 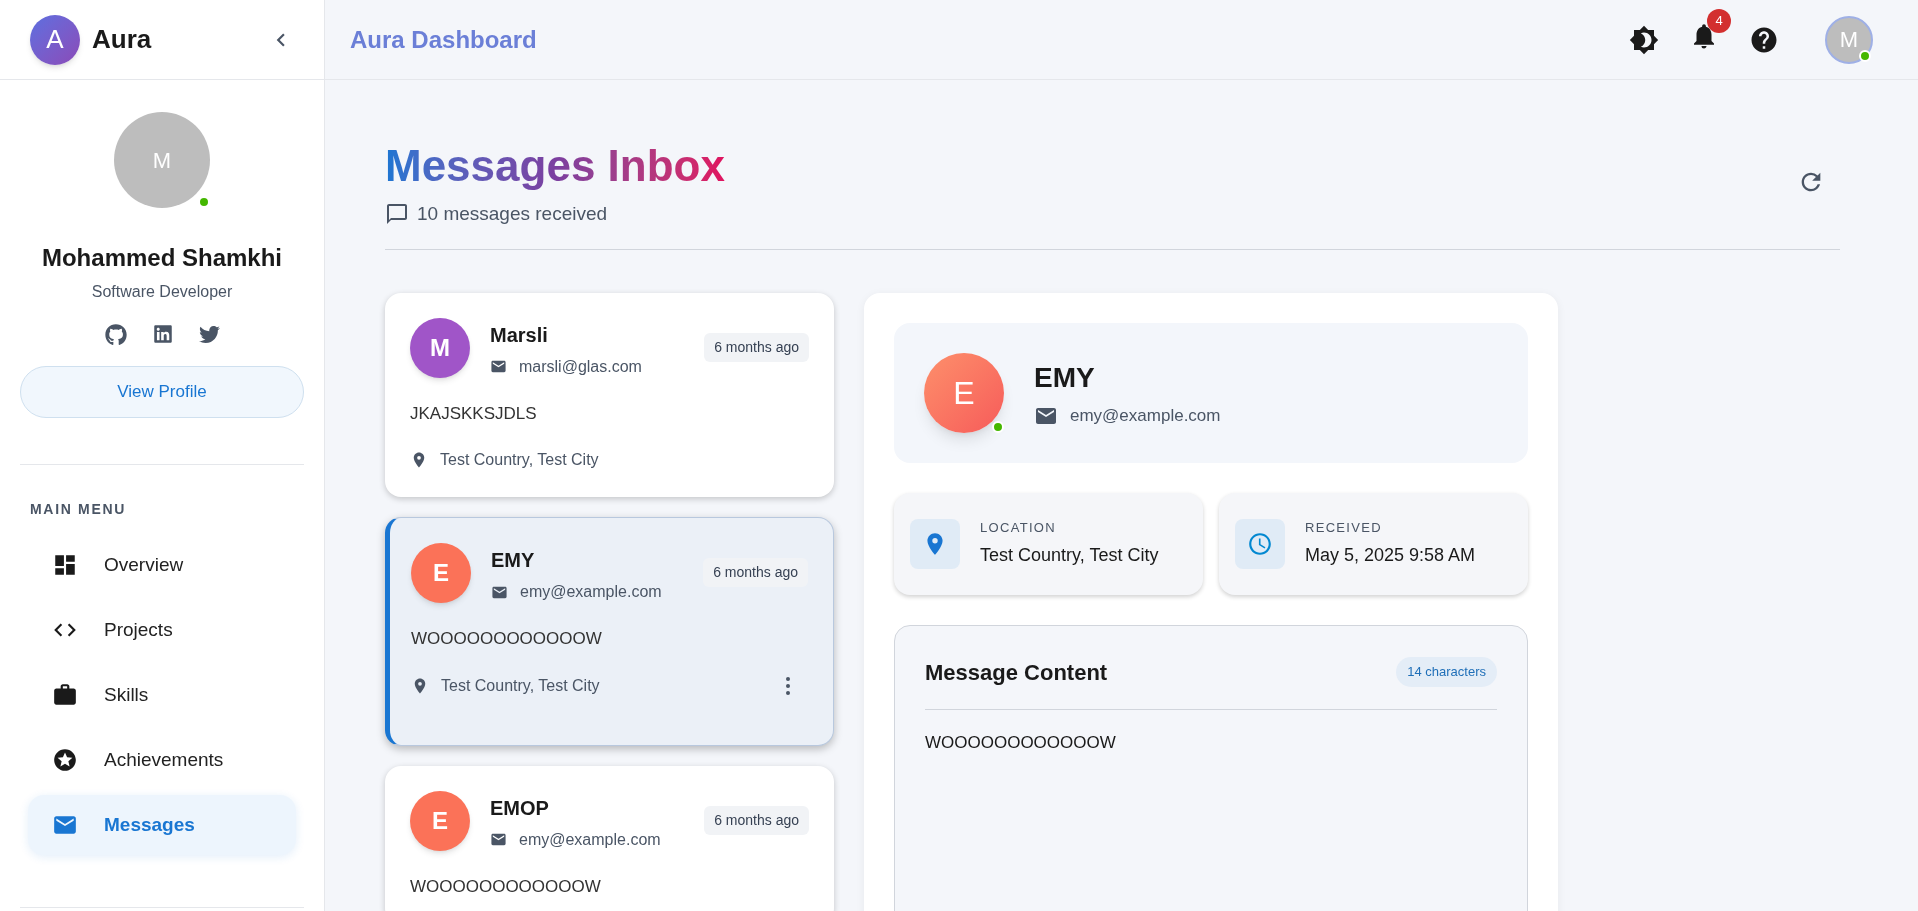 What do you see at coordinates (162, 825) in the screenshot?
I see `menu-item: Messages` at bounding box center [162, 825].